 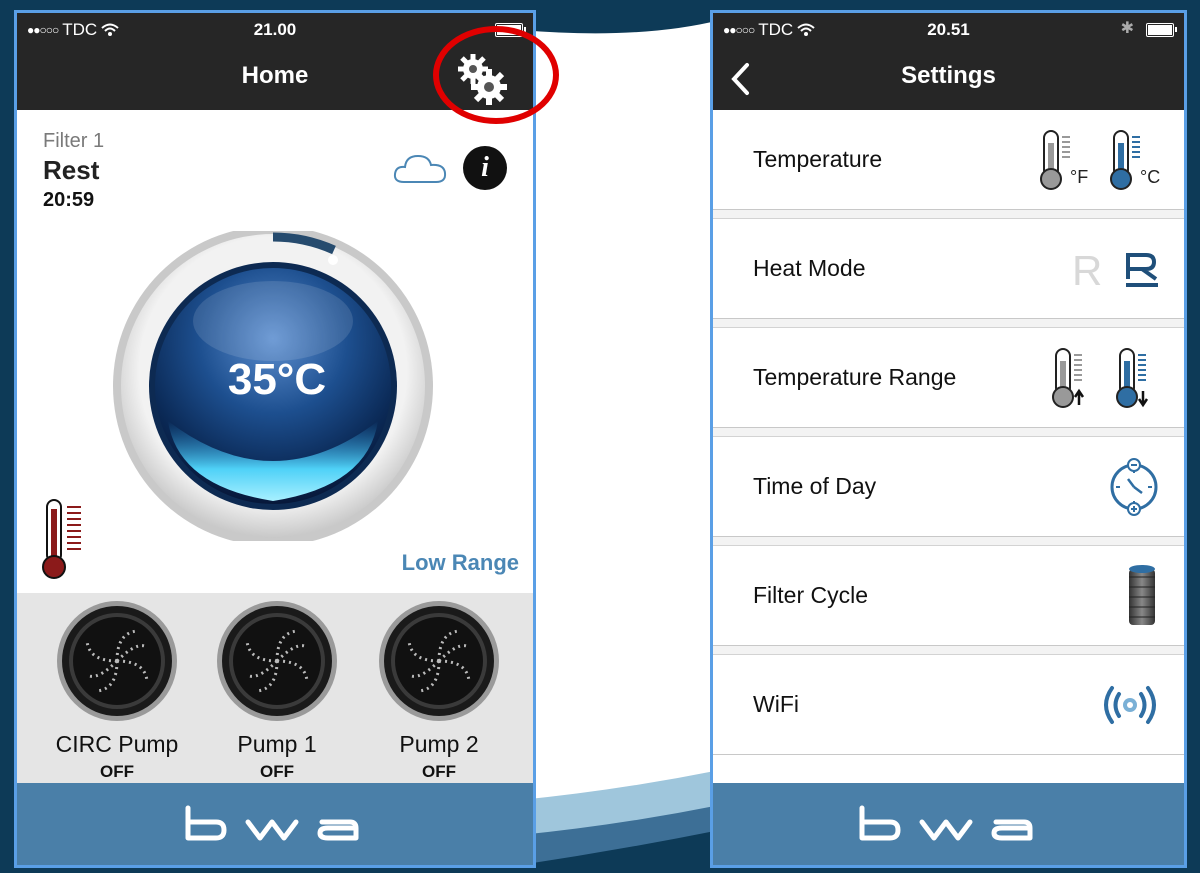 I want to click on pump-controls: CIRC Pump OFF Pump 1 OFF Pump 2 OFF, so click(x=275, y=690).